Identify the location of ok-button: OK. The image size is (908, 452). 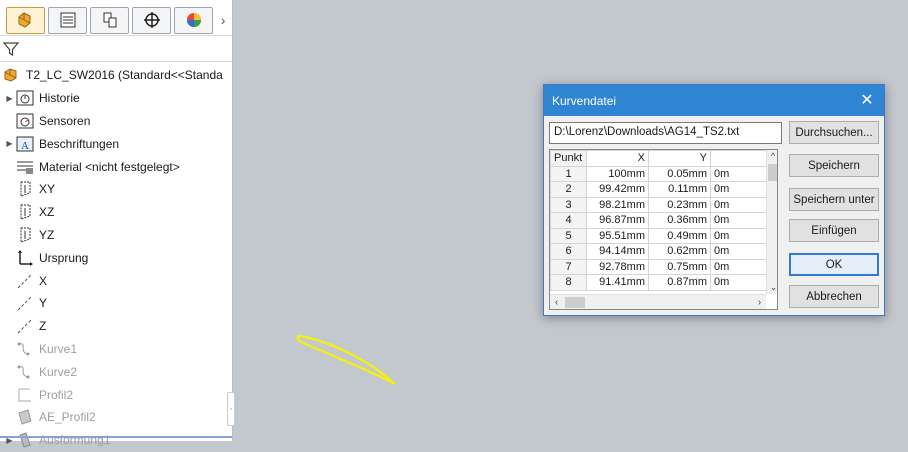
(834, 264).